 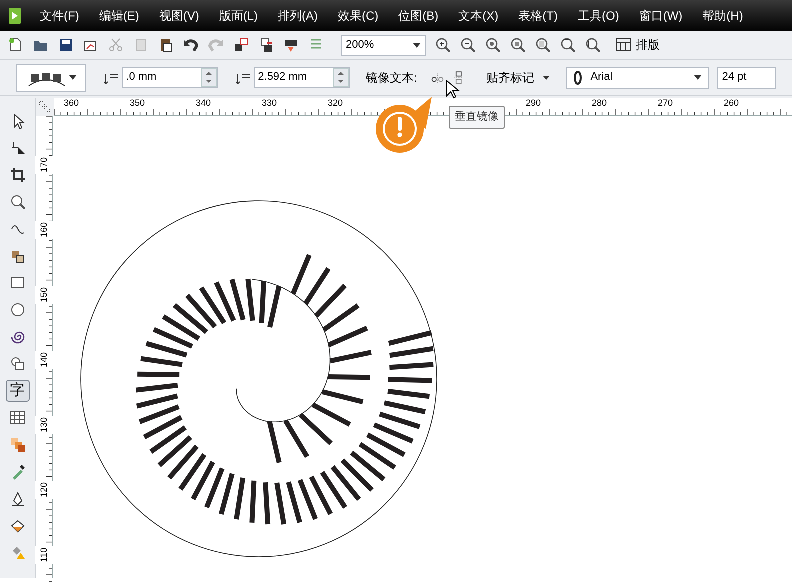 What do you see at coordinates (44, 360) in the screenshot?
I see `ruler-label: 140` at bounding box center [44, 360].